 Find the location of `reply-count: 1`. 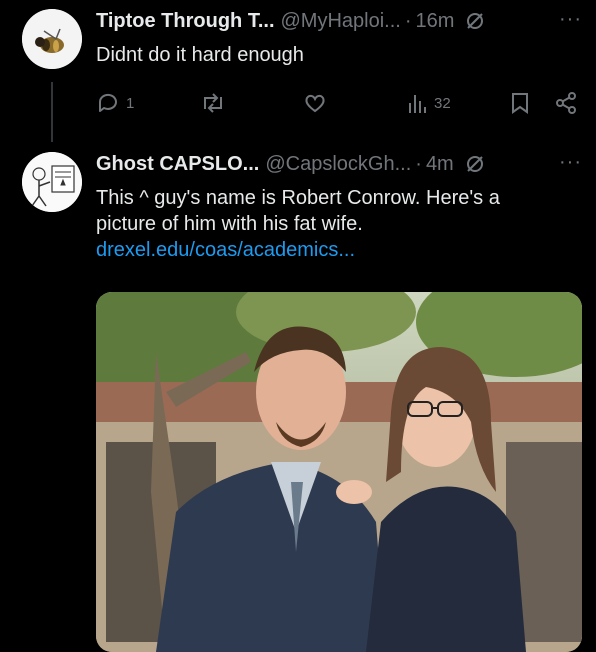

reply-count: 1 is located at coordinates (130, 103).